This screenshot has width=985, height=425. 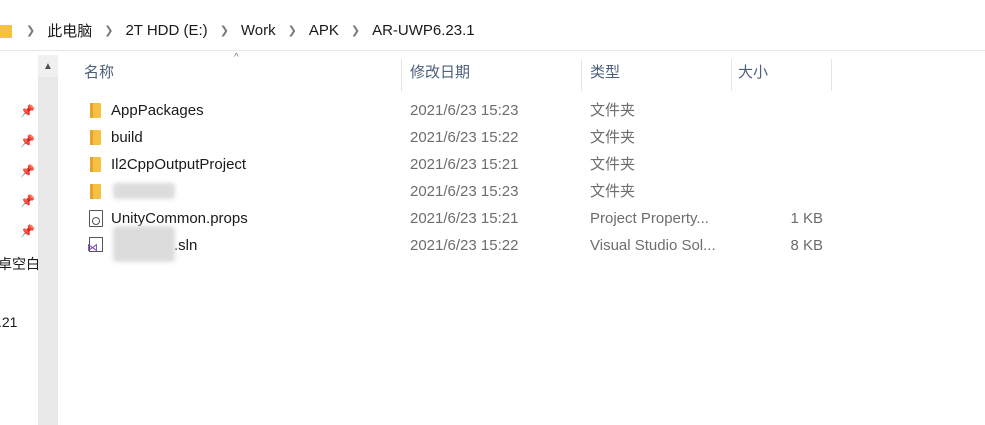 I want to click on breadcrumb-this-pc: 此电脑, so click(x=69, y=30).